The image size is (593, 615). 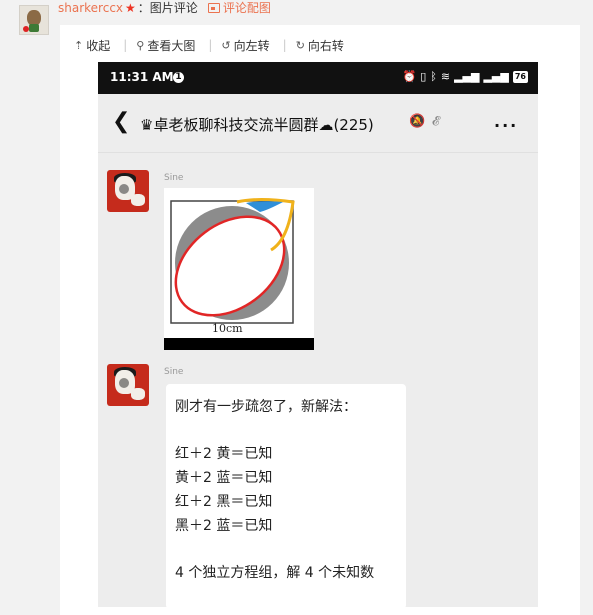 I want to click on message-line: 4 个独立方程组，解 4 个未知数, so click(x=275, y=573).